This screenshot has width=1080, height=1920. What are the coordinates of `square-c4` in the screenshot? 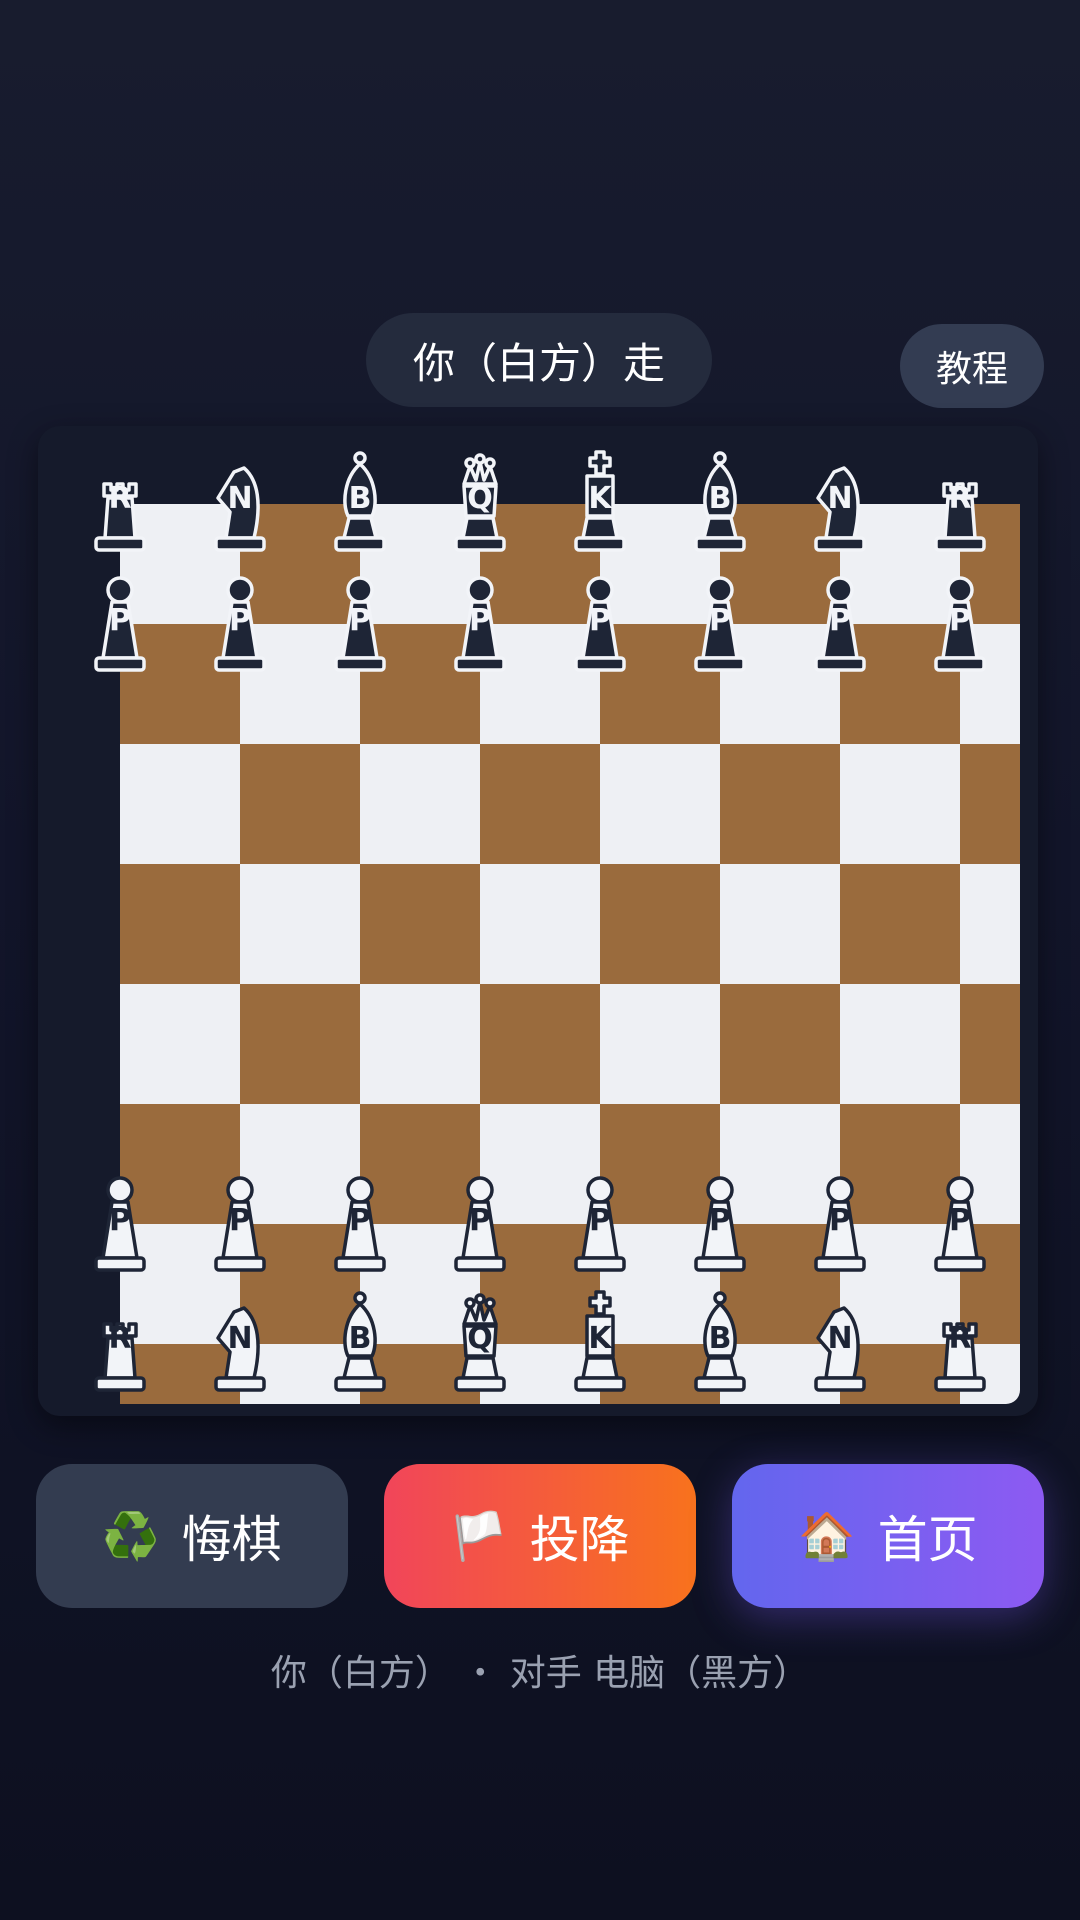 It's located at (420, 1044).